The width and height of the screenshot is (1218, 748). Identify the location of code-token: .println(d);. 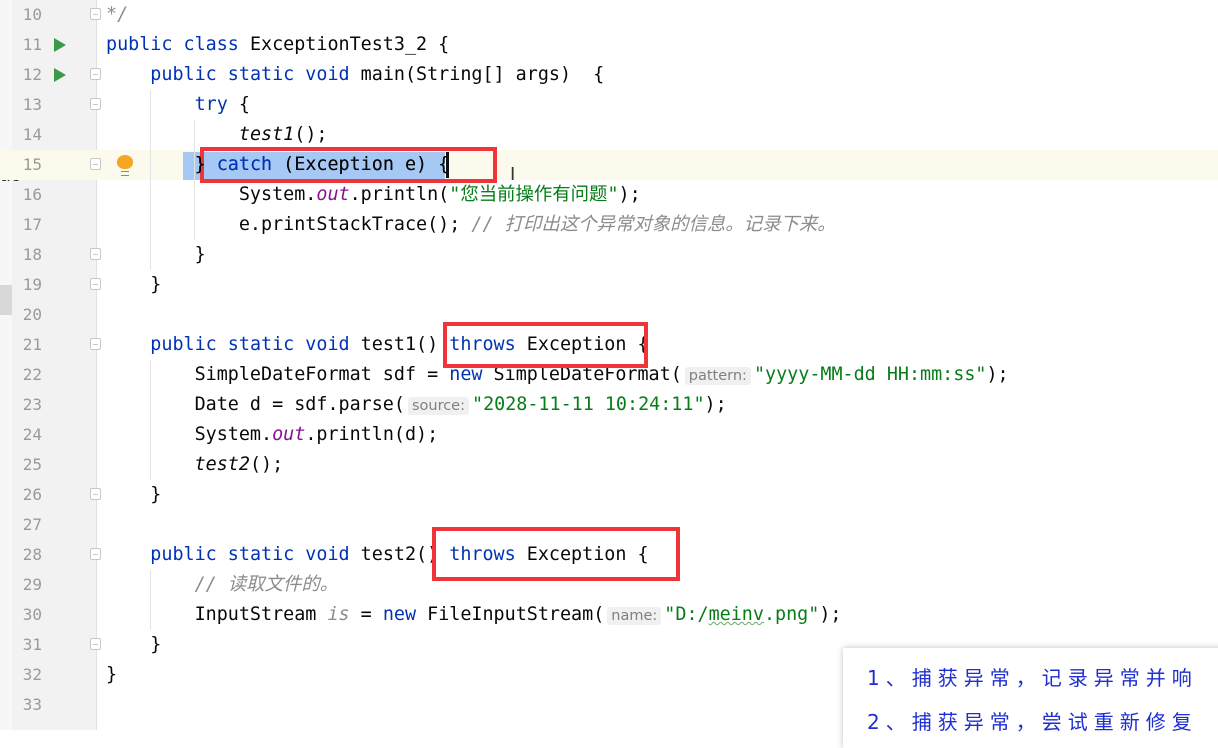
(372, 434).